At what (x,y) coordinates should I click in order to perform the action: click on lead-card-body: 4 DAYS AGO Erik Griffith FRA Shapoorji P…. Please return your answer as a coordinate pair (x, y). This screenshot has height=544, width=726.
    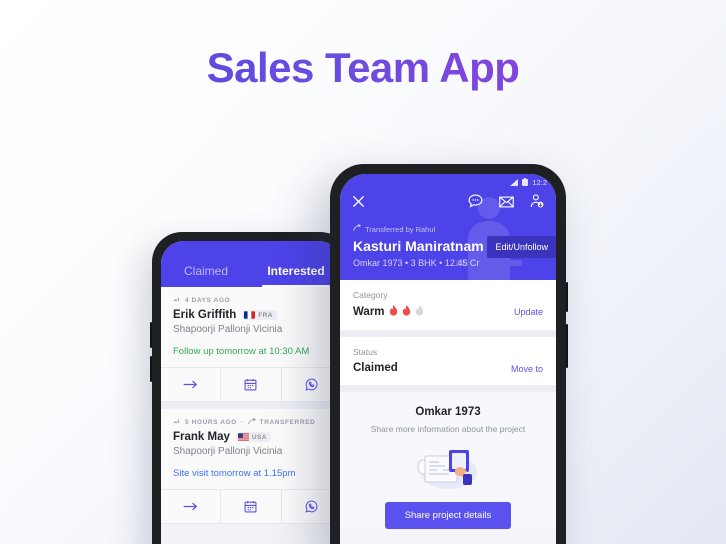
    Looking at the image, I should click on (251, 327).